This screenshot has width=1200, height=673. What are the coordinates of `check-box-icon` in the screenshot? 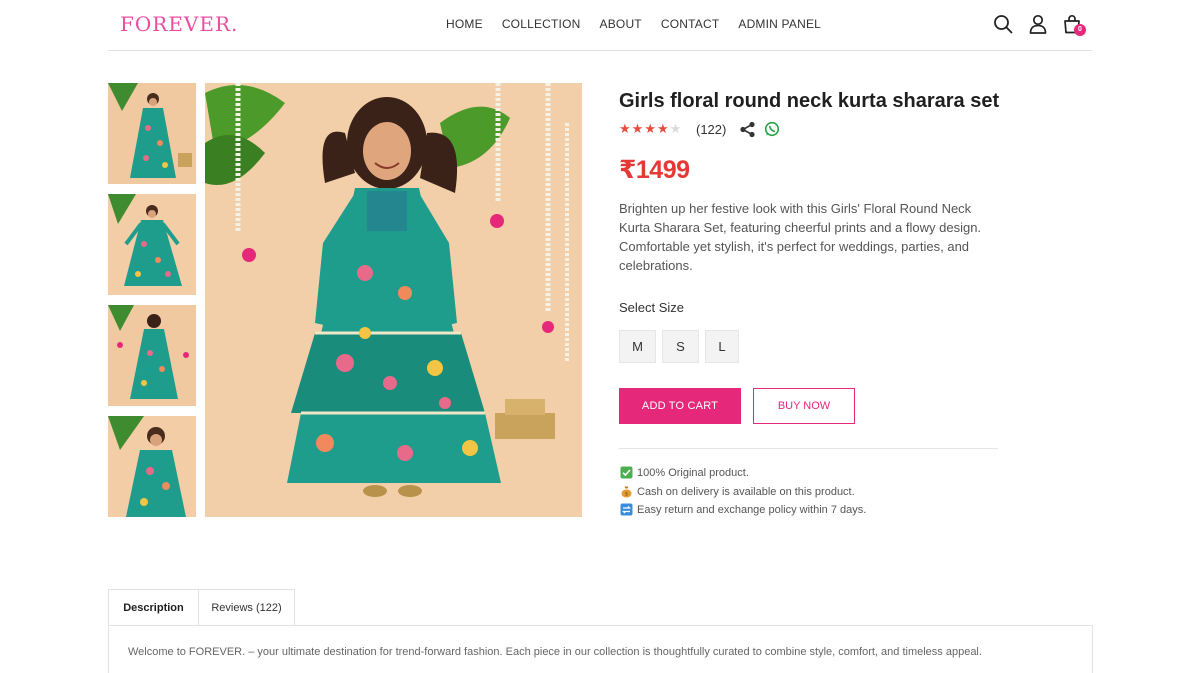 It's located at (626, 472).